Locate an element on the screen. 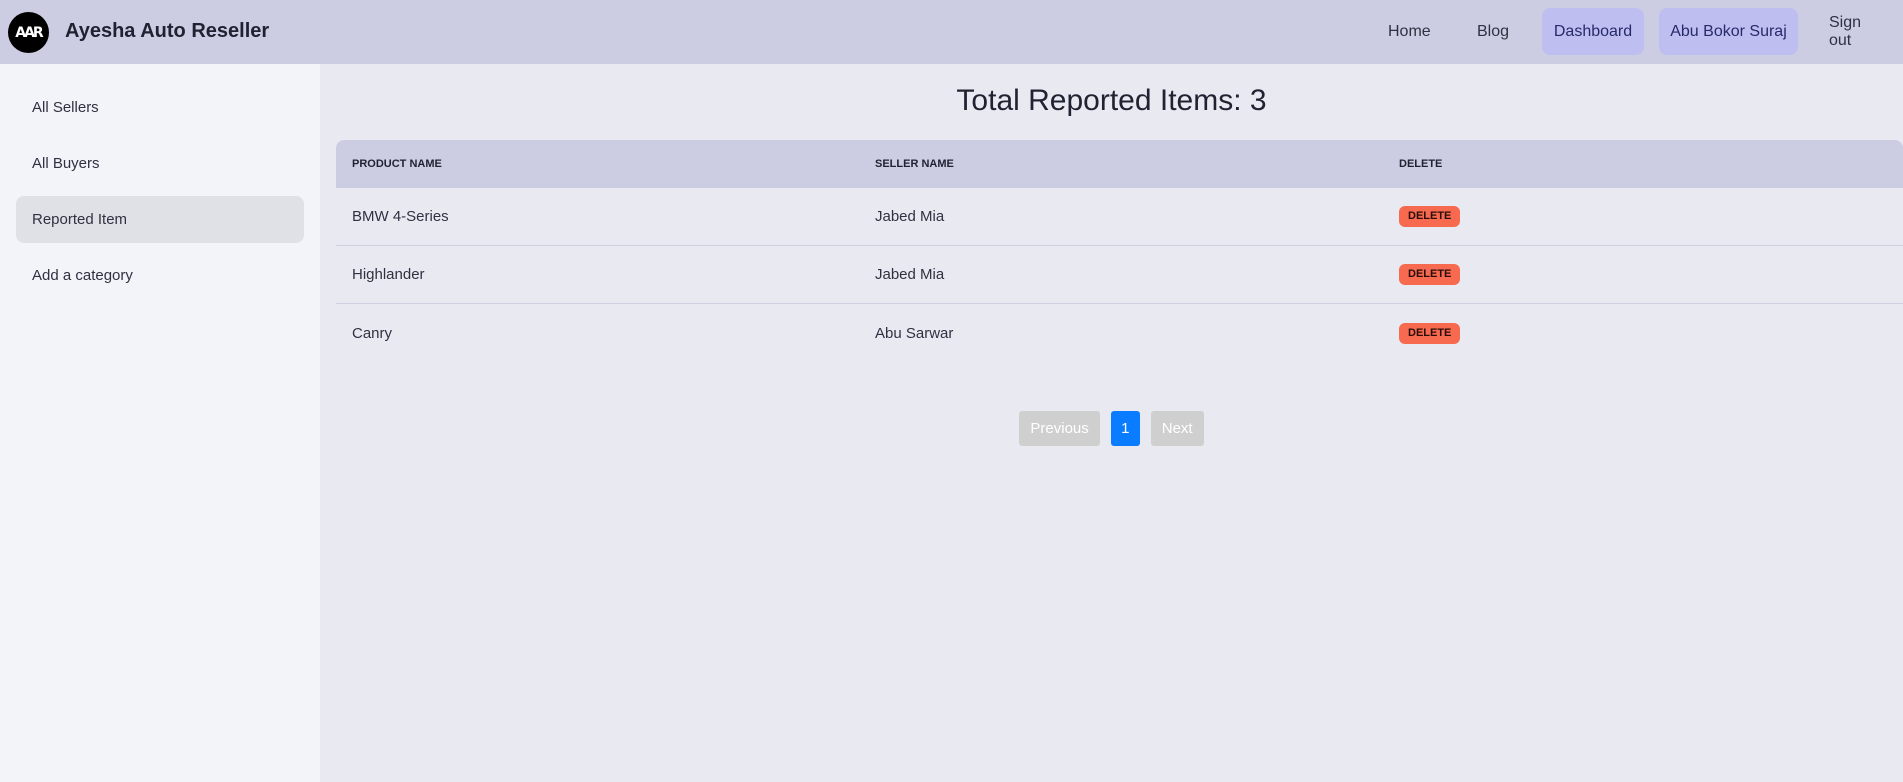 The image size is (1903, 782). next-page-button: Next is located at coordinates (1177, 428).